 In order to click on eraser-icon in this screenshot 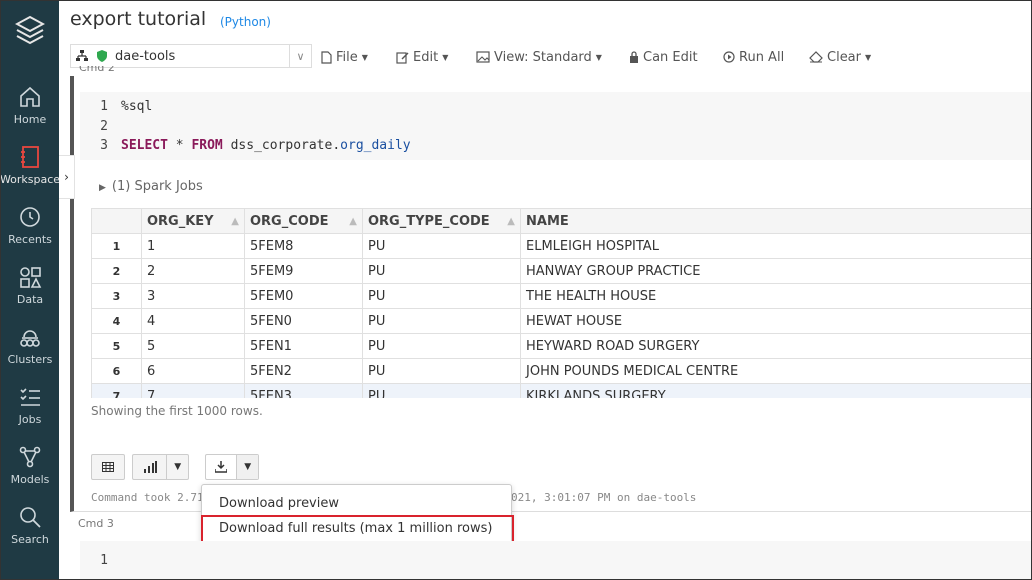, I will do `click(816, 57)`.